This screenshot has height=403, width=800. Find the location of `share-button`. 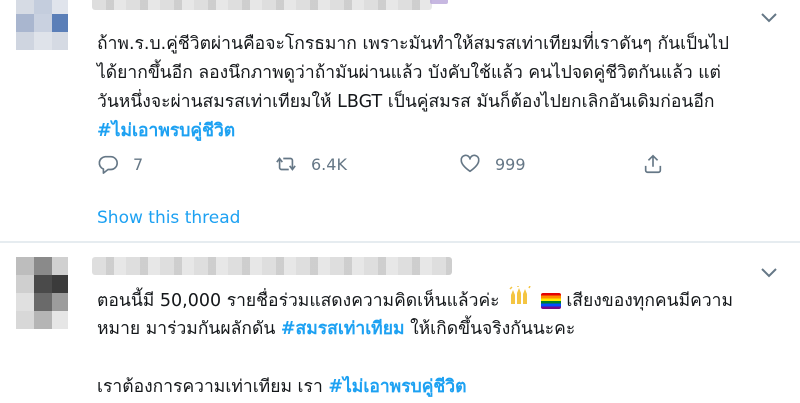

share-button is located at coordinates (660, 164).